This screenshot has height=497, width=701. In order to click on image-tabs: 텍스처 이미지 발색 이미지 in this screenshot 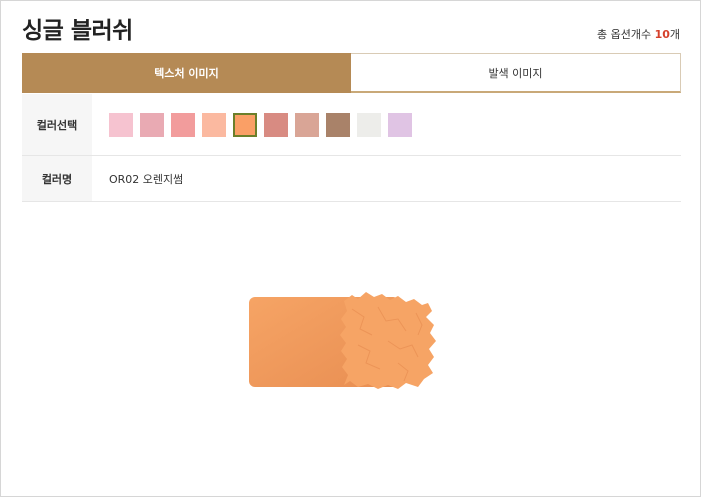, I will do `click(351, 73)`.